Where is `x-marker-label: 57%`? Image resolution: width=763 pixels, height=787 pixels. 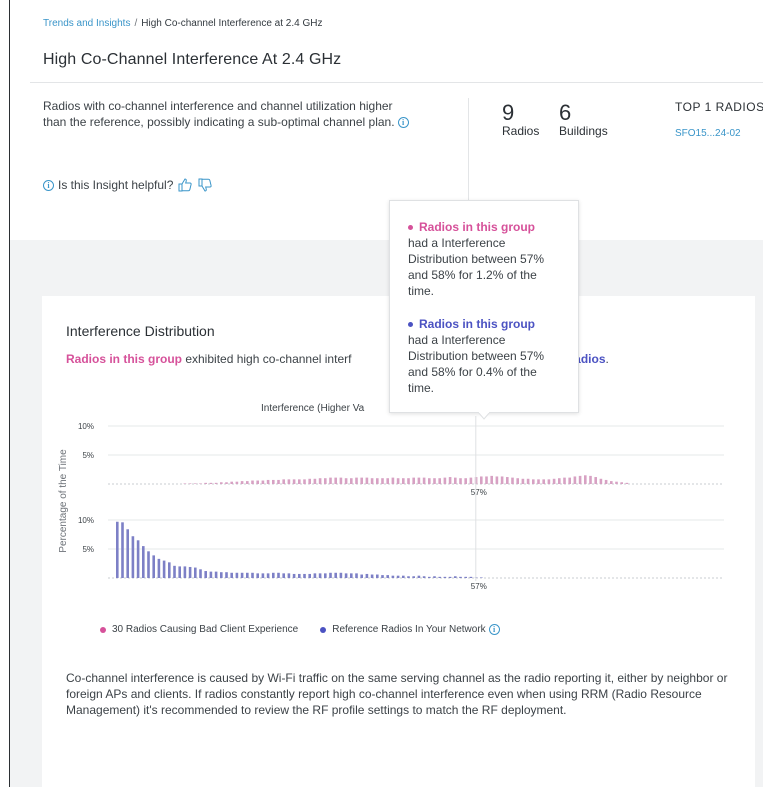 x-marker-label: 57% is located at coordinates (479, 586).